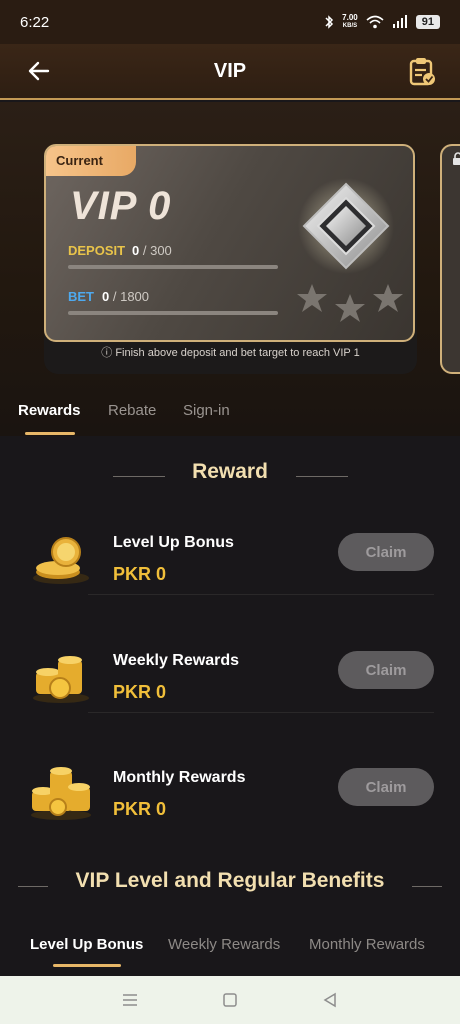 The width and height of the screenshot is (460, 1024). What do you see at coordinates (173, 542) in the screenshot?
I see `reward-name: Level Up Bonus` at bounding box center [173, 542].